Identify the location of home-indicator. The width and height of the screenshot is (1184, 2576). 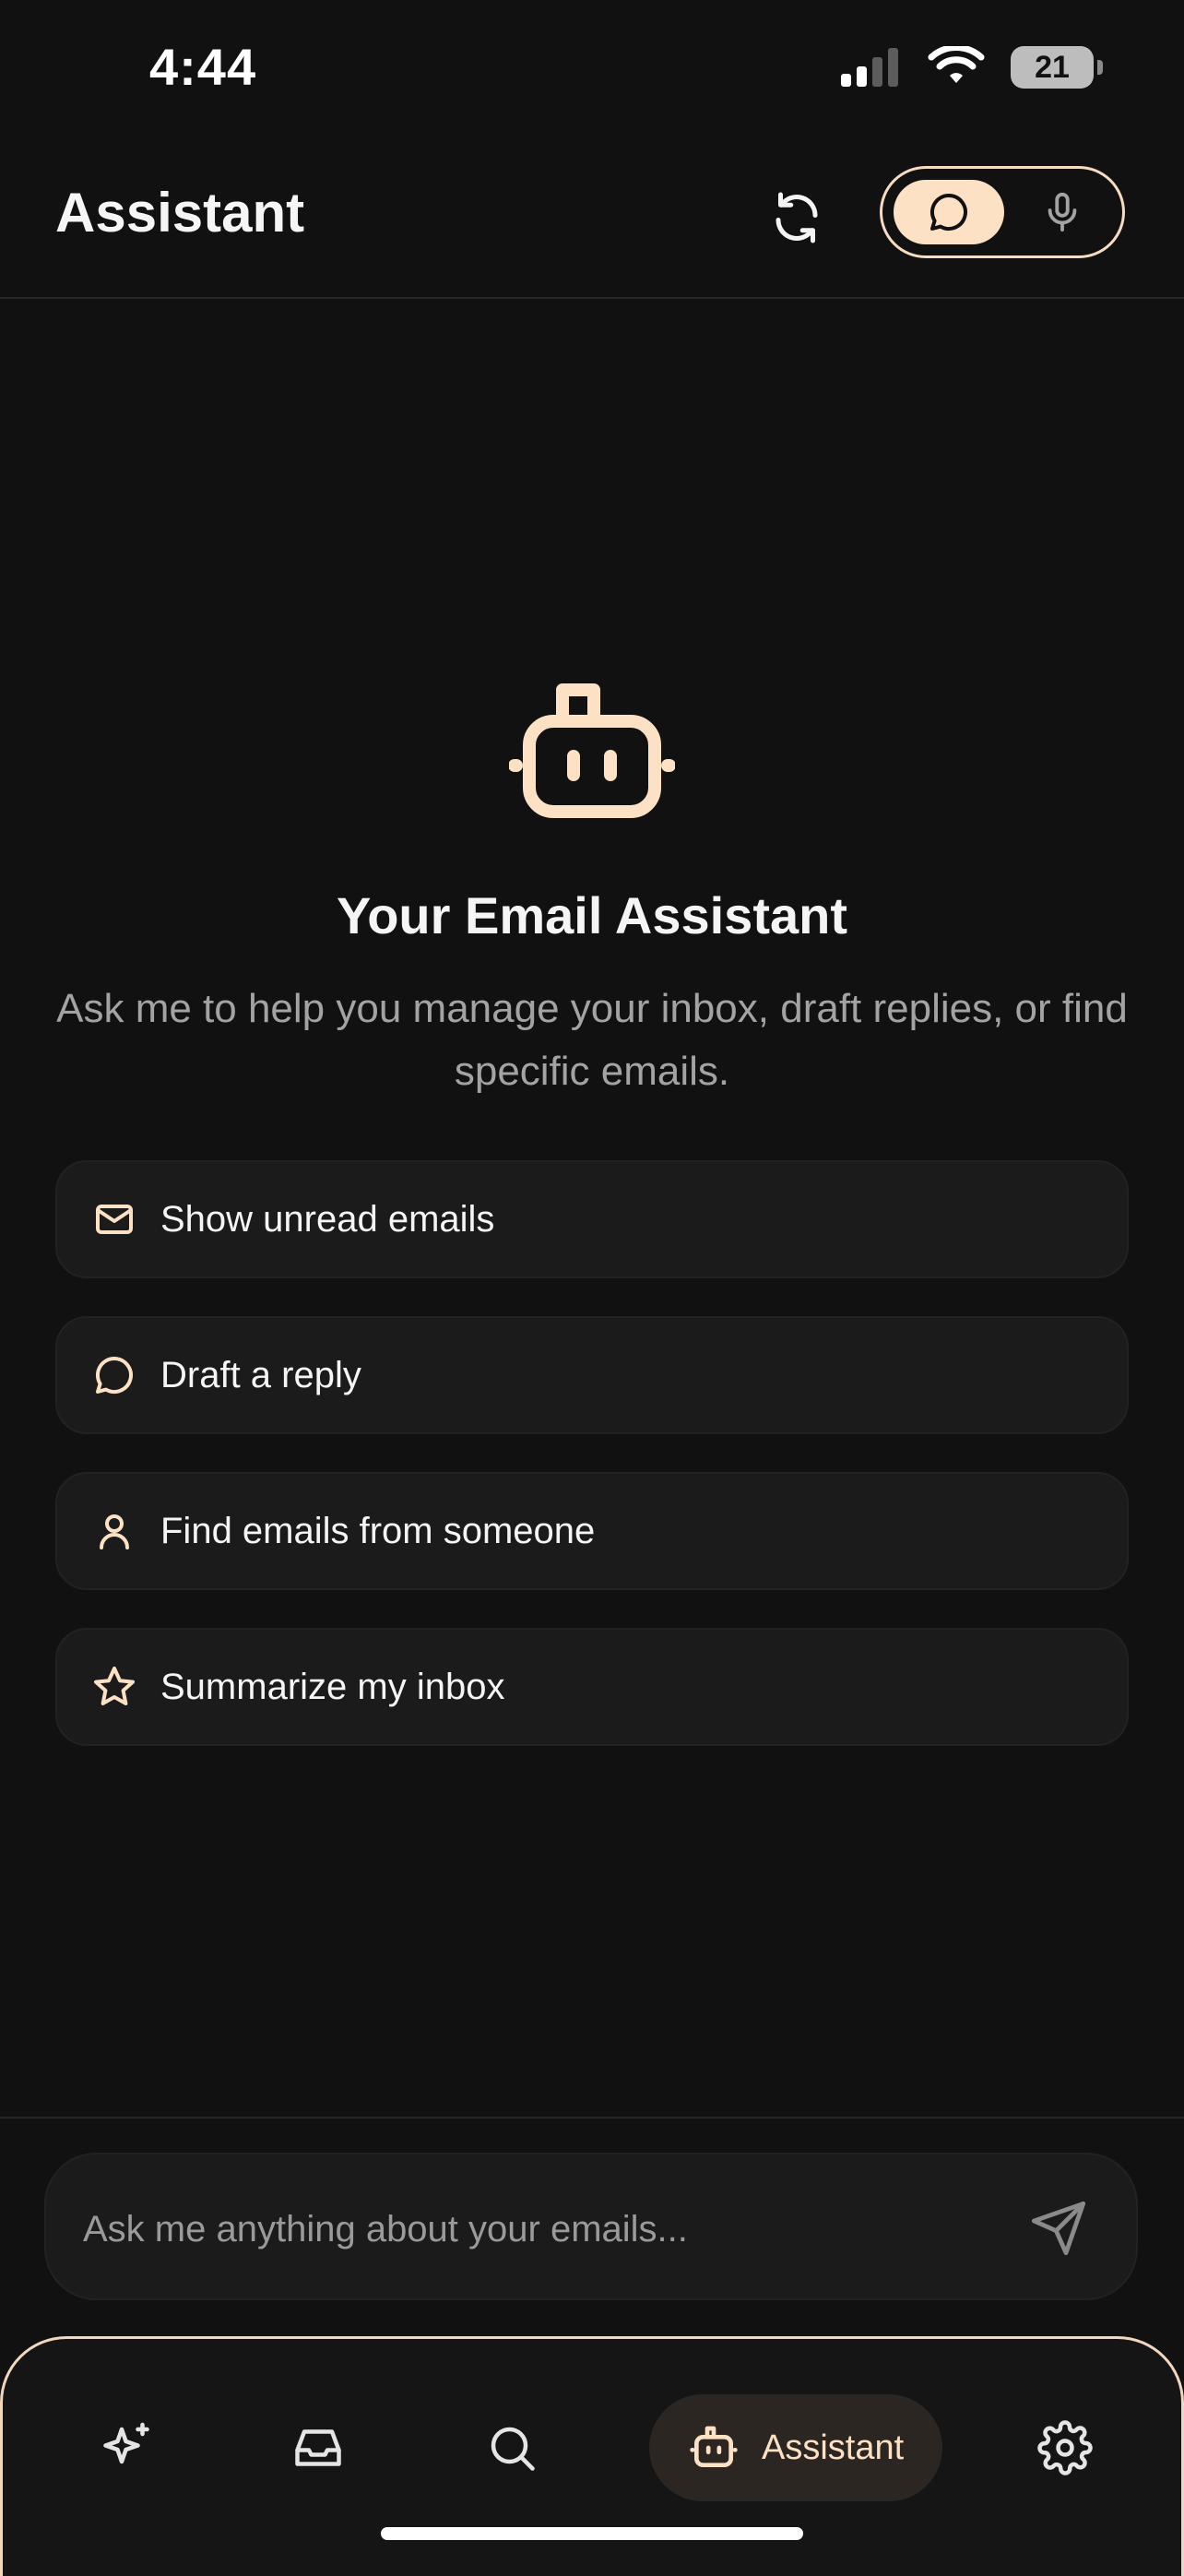
(592, 2533).